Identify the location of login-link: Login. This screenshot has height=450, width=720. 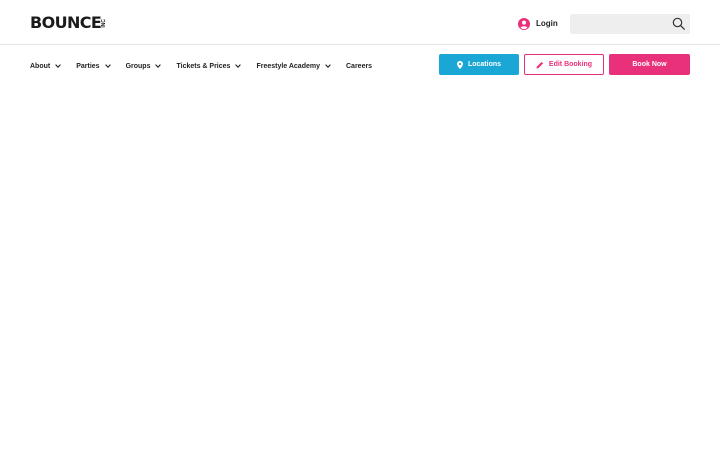
(538, 23).